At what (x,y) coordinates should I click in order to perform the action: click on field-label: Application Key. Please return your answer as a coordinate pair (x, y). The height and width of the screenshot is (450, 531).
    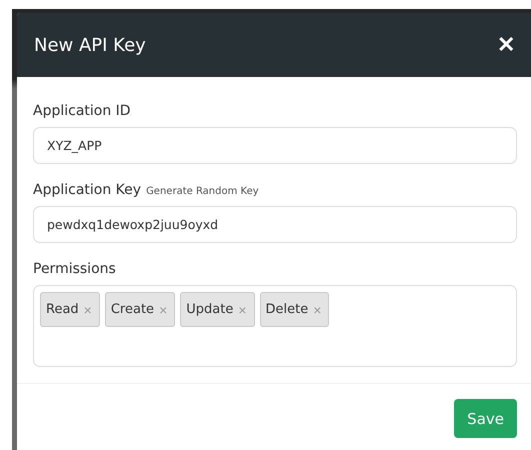
    Looking at the image, I should click on (87, 190).